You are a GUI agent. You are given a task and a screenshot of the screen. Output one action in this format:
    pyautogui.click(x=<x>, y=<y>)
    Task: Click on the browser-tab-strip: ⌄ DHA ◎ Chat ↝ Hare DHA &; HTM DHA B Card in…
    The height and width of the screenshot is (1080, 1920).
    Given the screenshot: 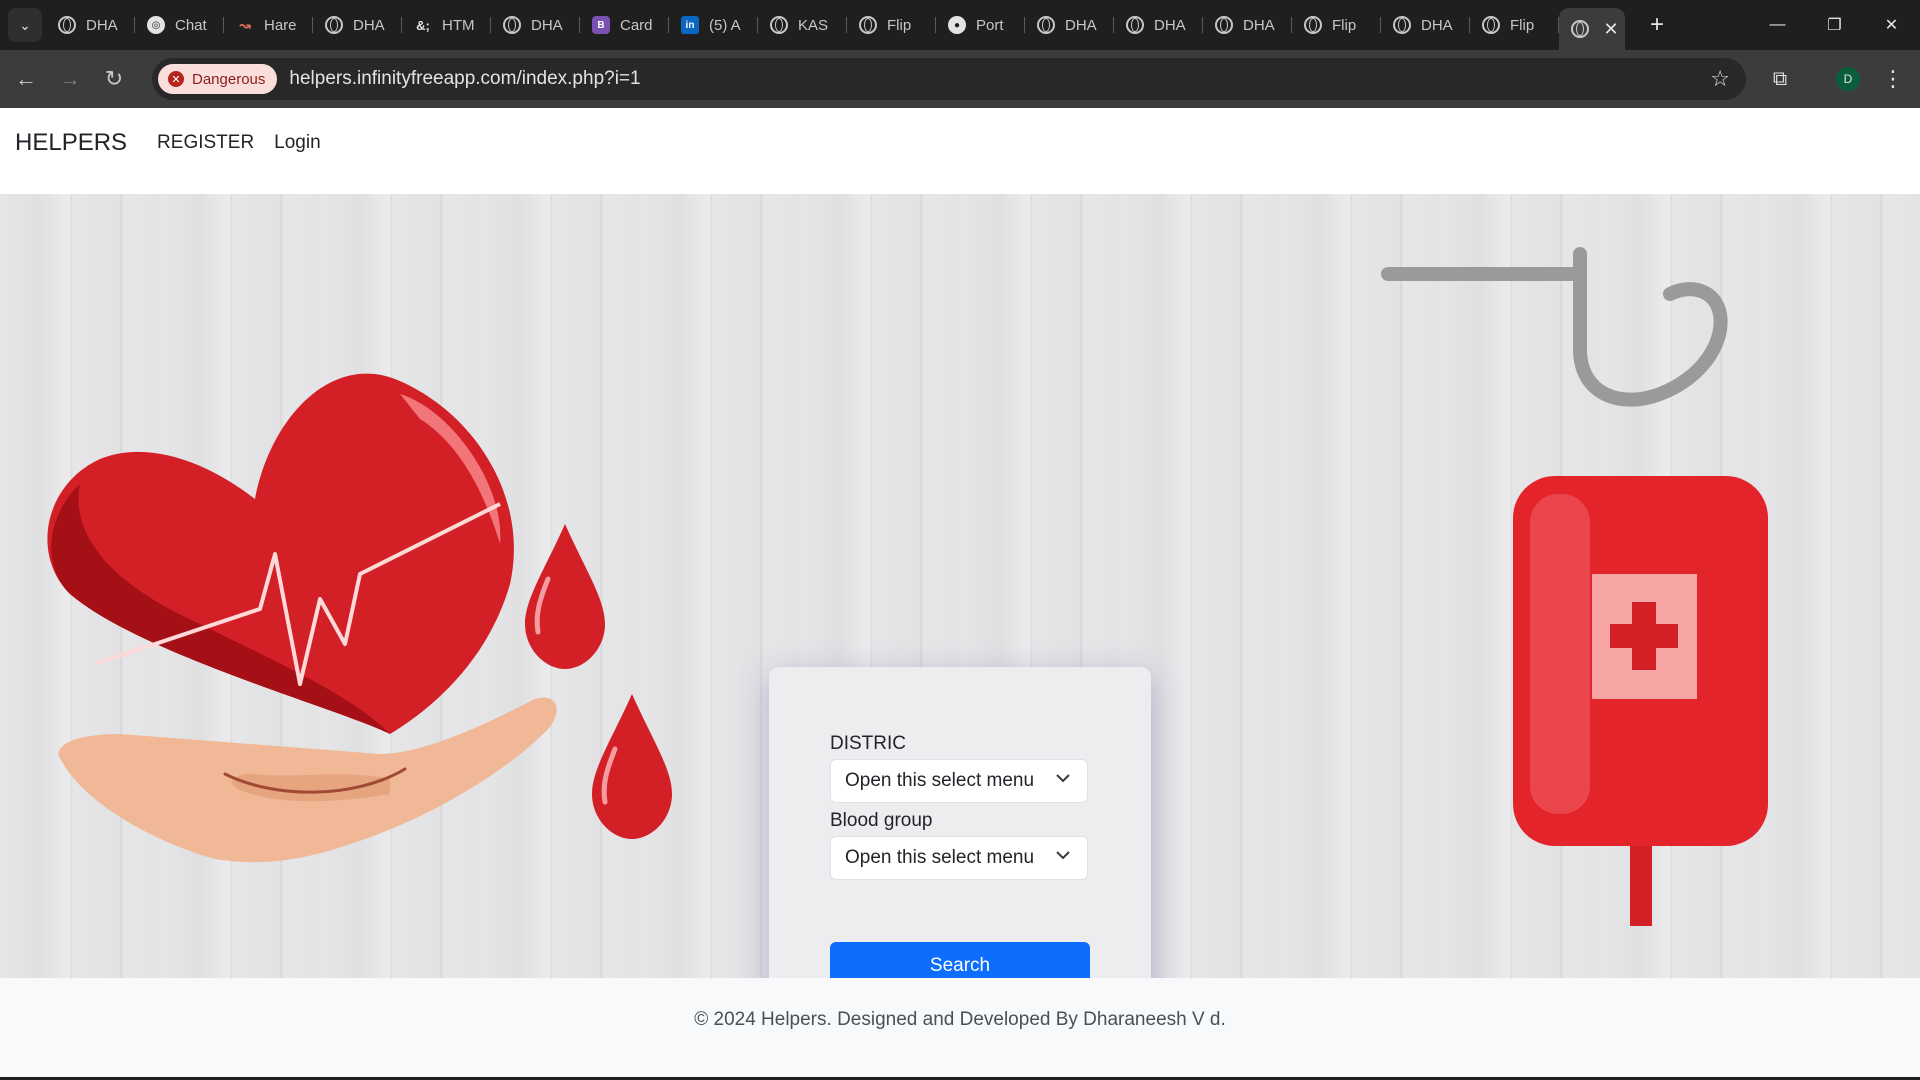 What is the action you would take?
    pyautogui.click(x=960, y=25)
    